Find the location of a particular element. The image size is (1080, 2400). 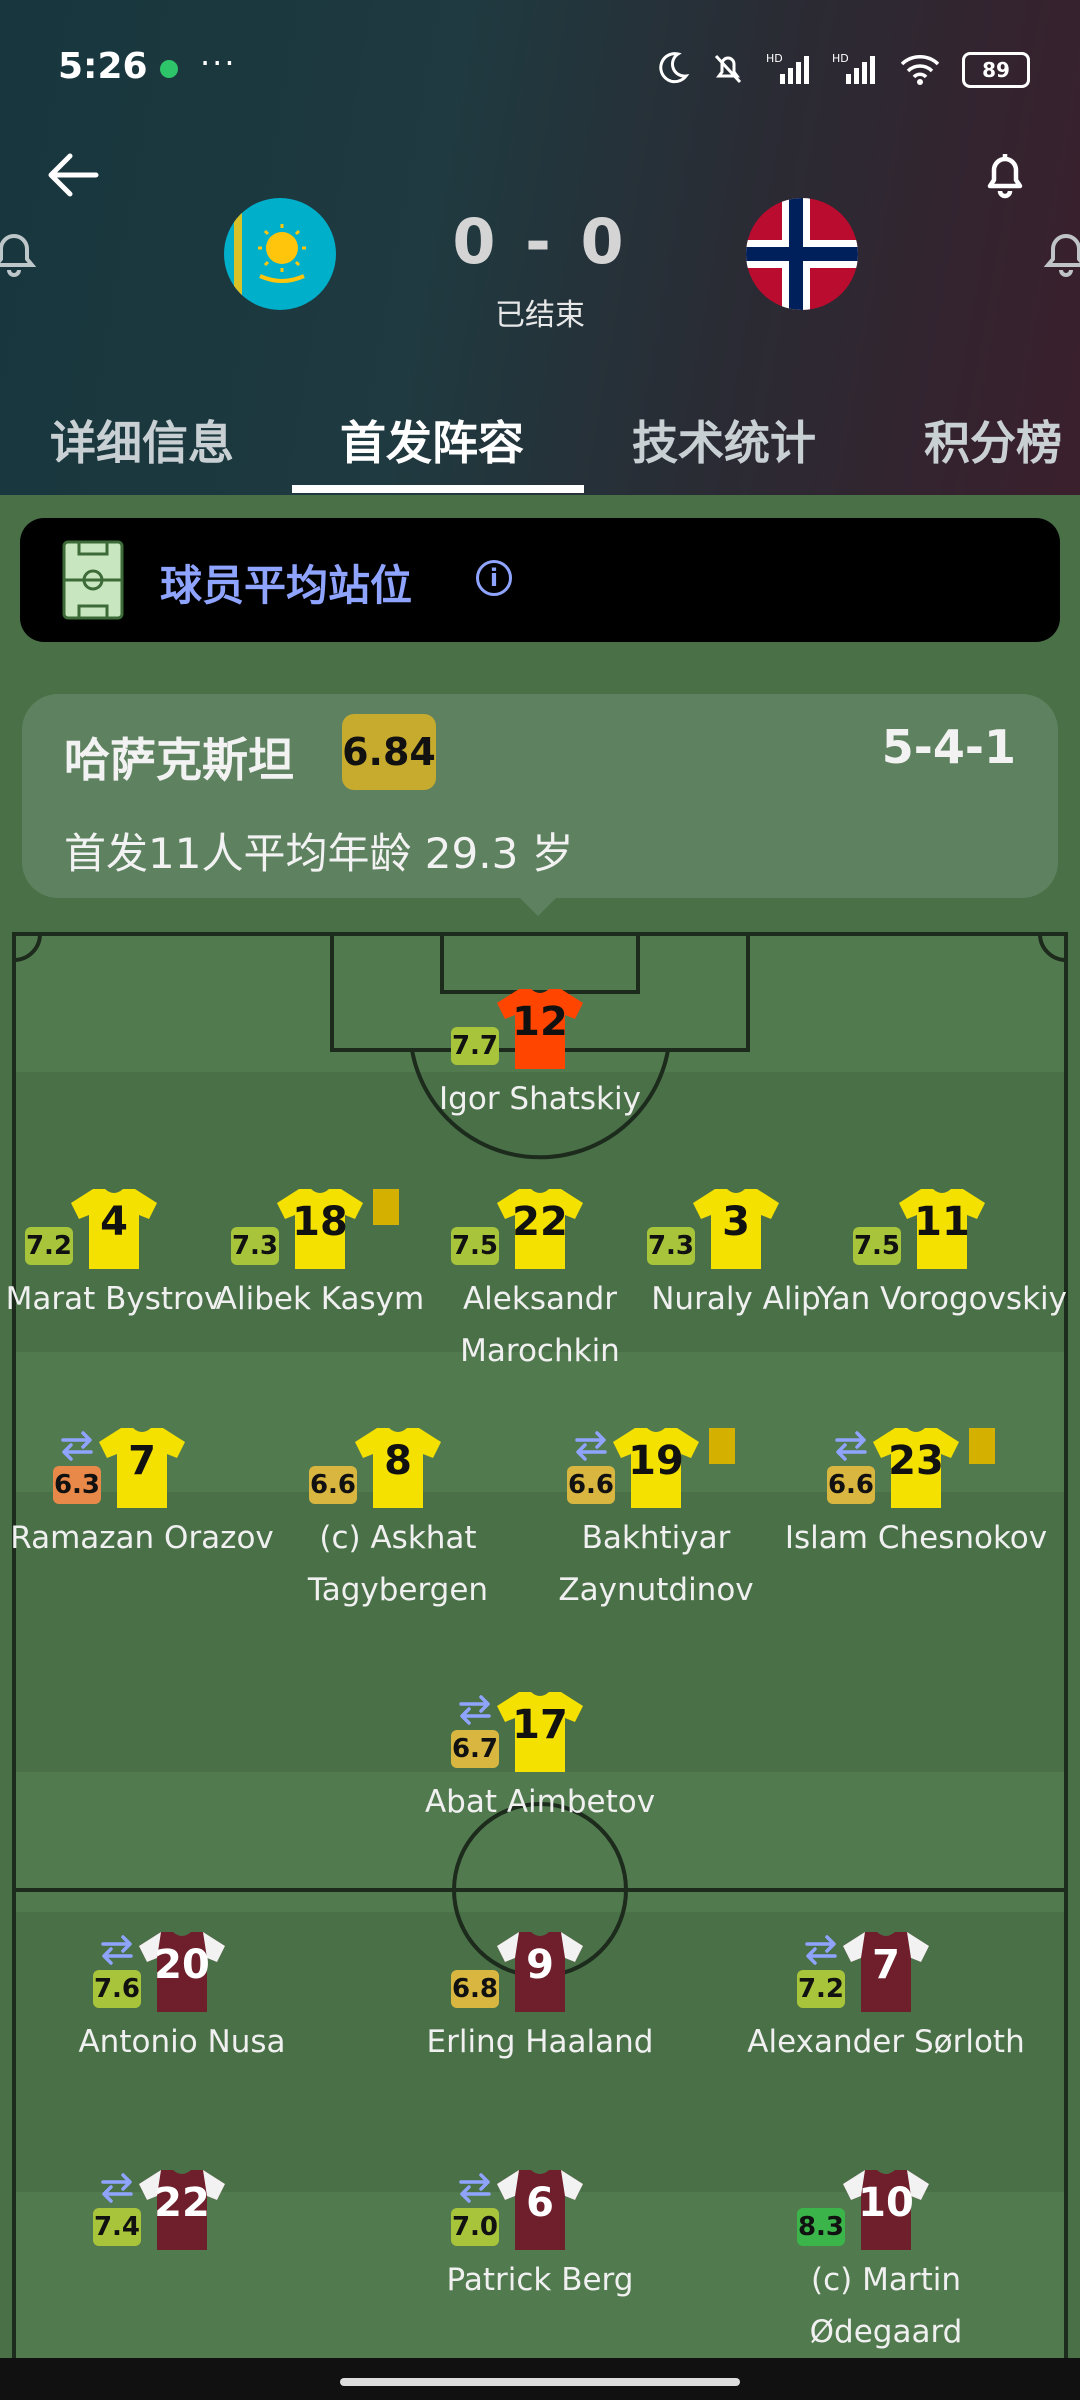

player-rating-badge: 7.6 is located at coordinates (117, 1989).